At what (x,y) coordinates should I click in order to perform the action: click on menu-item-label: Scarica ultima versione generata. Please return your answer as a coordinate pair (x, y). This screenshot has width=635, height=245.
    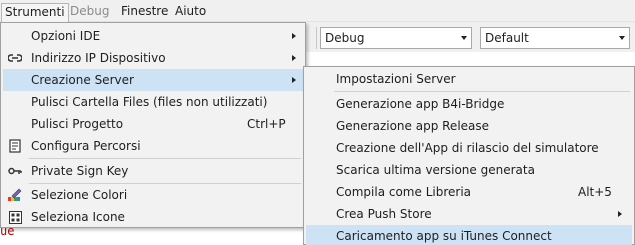
    Looking at the image, I should click on (435, 170).